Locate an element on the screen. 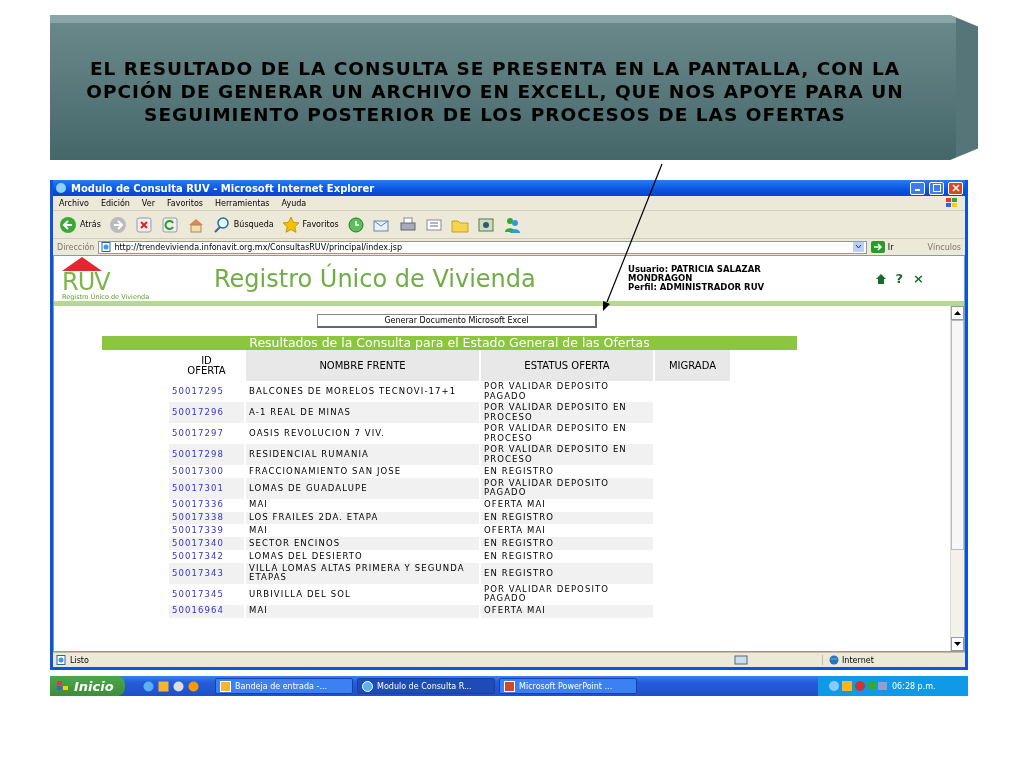  menu-item: Edición is located at coordinates (115, 203).